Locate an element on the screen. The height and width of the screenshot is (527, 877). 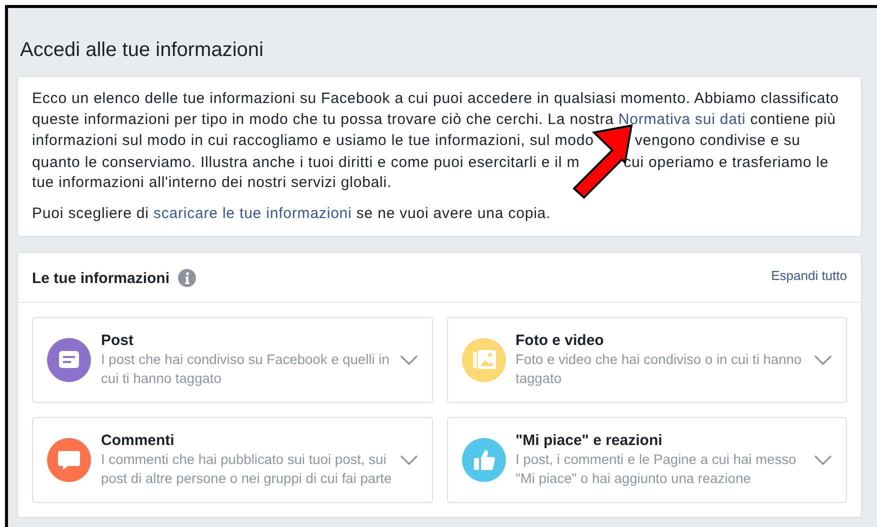
card-description: I post che hai condiviso su Facebook e quelli in cui ti hanno taggato is located at coordinates (245, 369).